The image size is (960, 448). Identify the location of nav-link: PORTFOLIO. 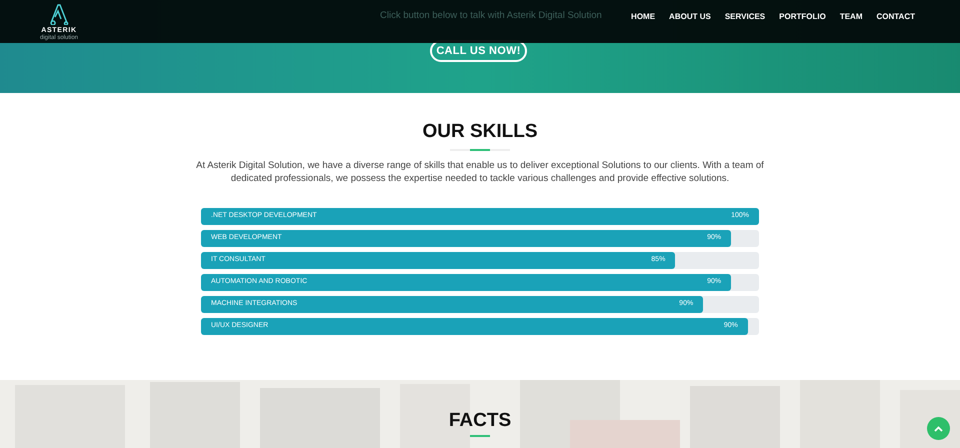
(802, 16).